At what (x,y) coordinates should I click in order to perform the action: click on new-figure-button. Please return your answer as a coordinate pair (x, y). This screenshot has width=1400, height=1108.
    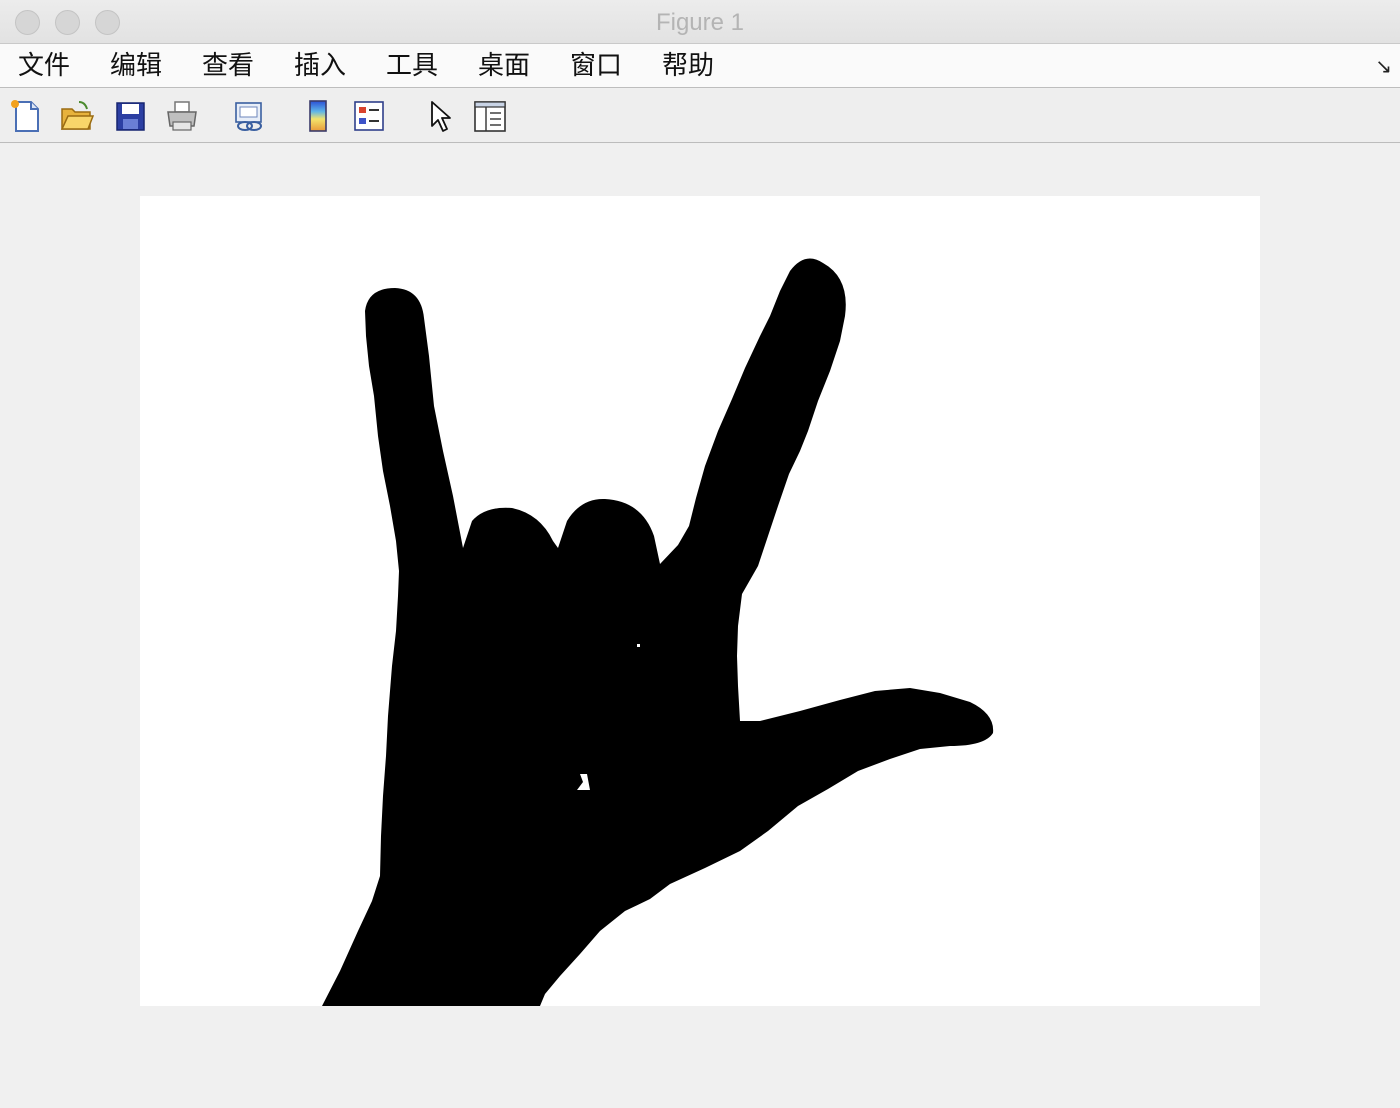
    Looking at the image, I should click on (26, 116).